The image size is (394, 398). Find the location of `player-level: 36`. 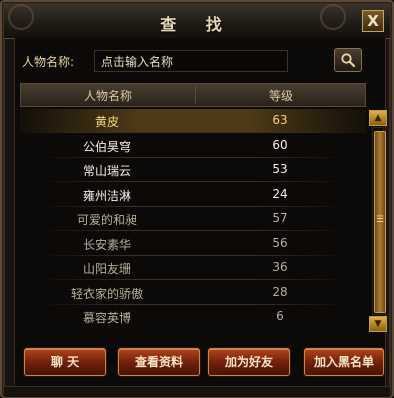

player-level: 36 is located at coordinates (280, 267).